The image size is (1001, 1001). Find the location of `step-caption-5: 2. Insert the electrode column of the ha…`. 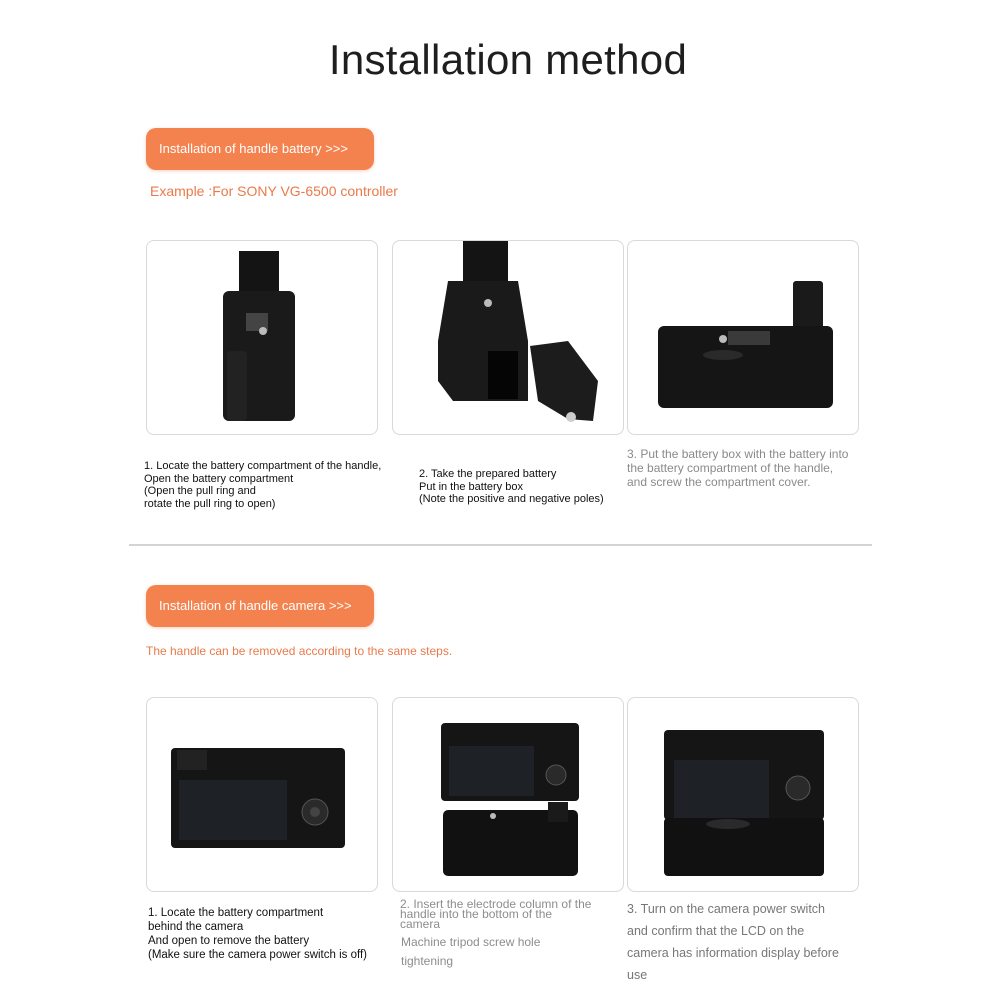

step-caption-5: 2. Insert the electrode column of the ha… is located at coordinates (496, 914).